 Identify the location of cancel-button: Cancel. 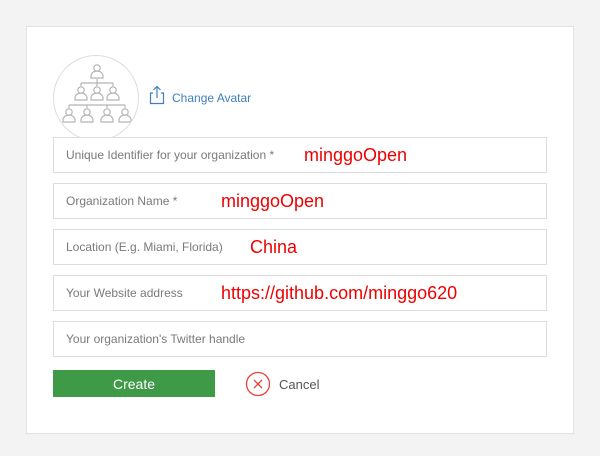
(282, 384).